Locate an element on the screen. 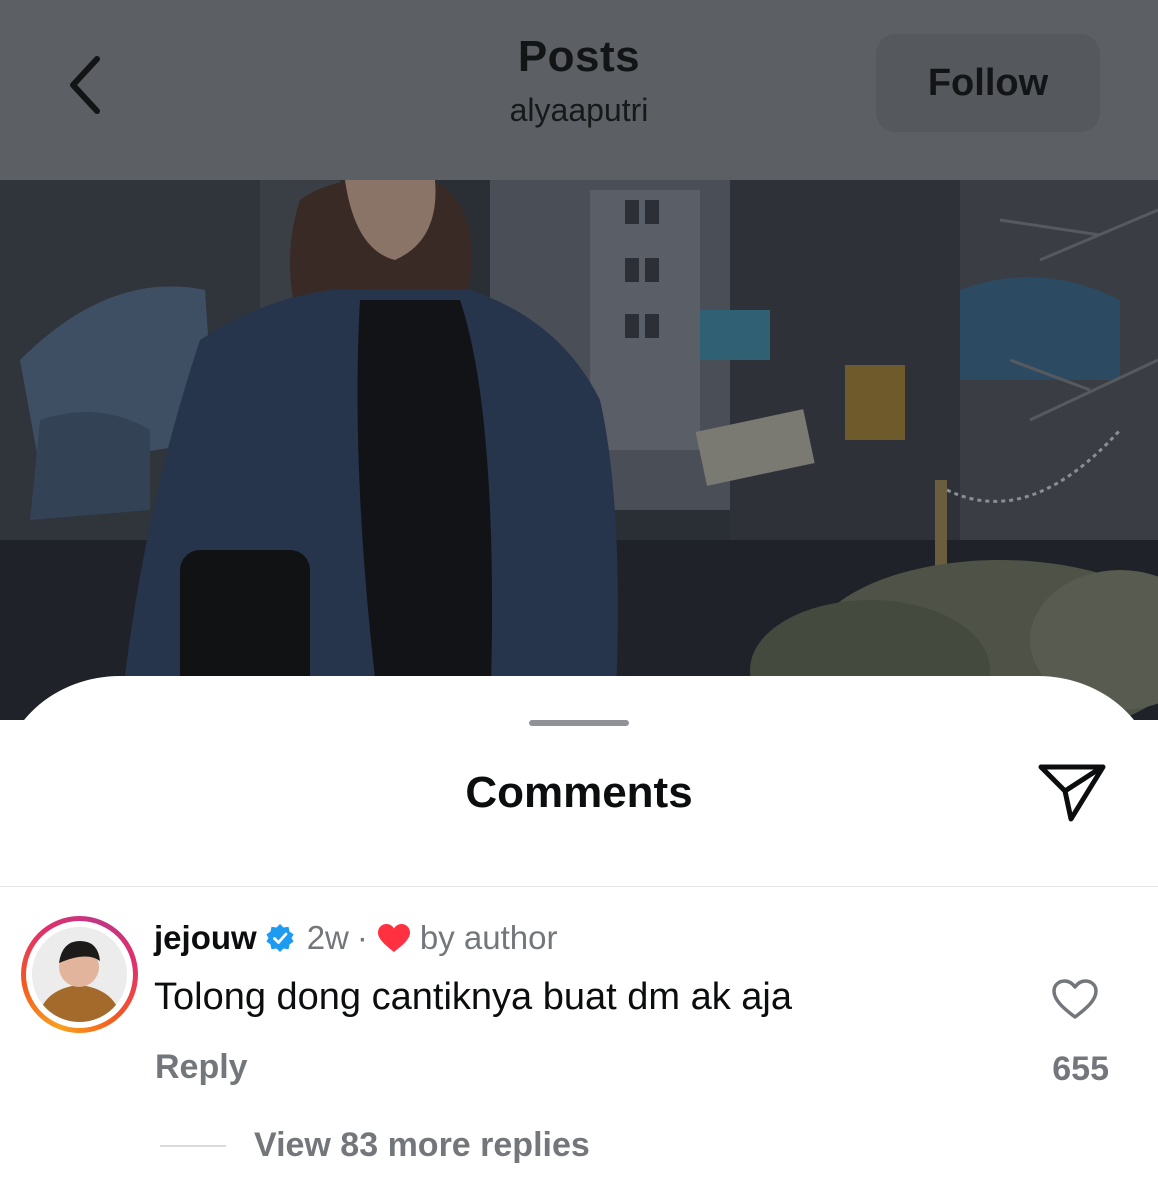 The image size is (1158, 1200). like-comment-button is located at coordinates (1075, 999).